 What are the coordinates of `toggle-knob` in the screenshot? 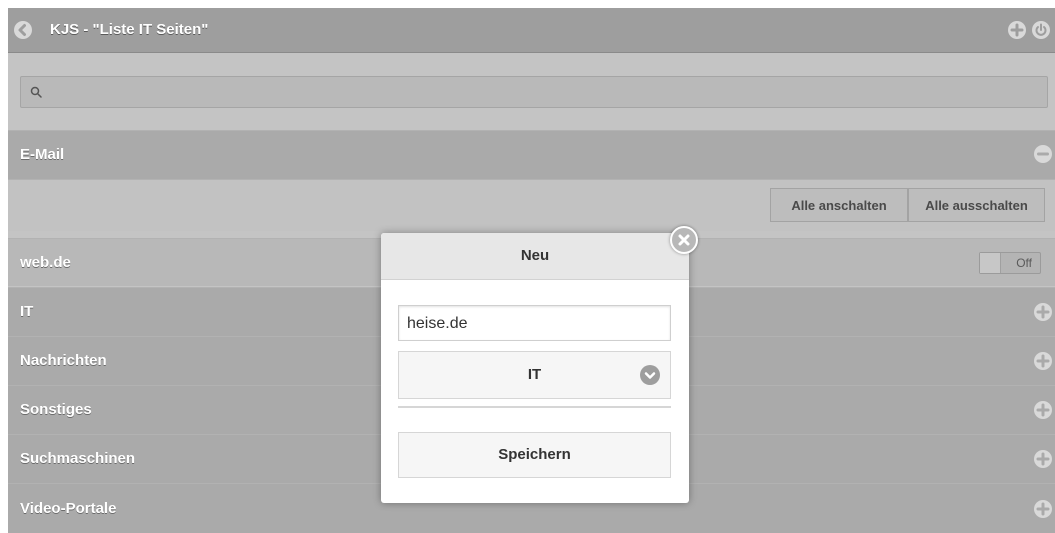 It's located at (990, 263).